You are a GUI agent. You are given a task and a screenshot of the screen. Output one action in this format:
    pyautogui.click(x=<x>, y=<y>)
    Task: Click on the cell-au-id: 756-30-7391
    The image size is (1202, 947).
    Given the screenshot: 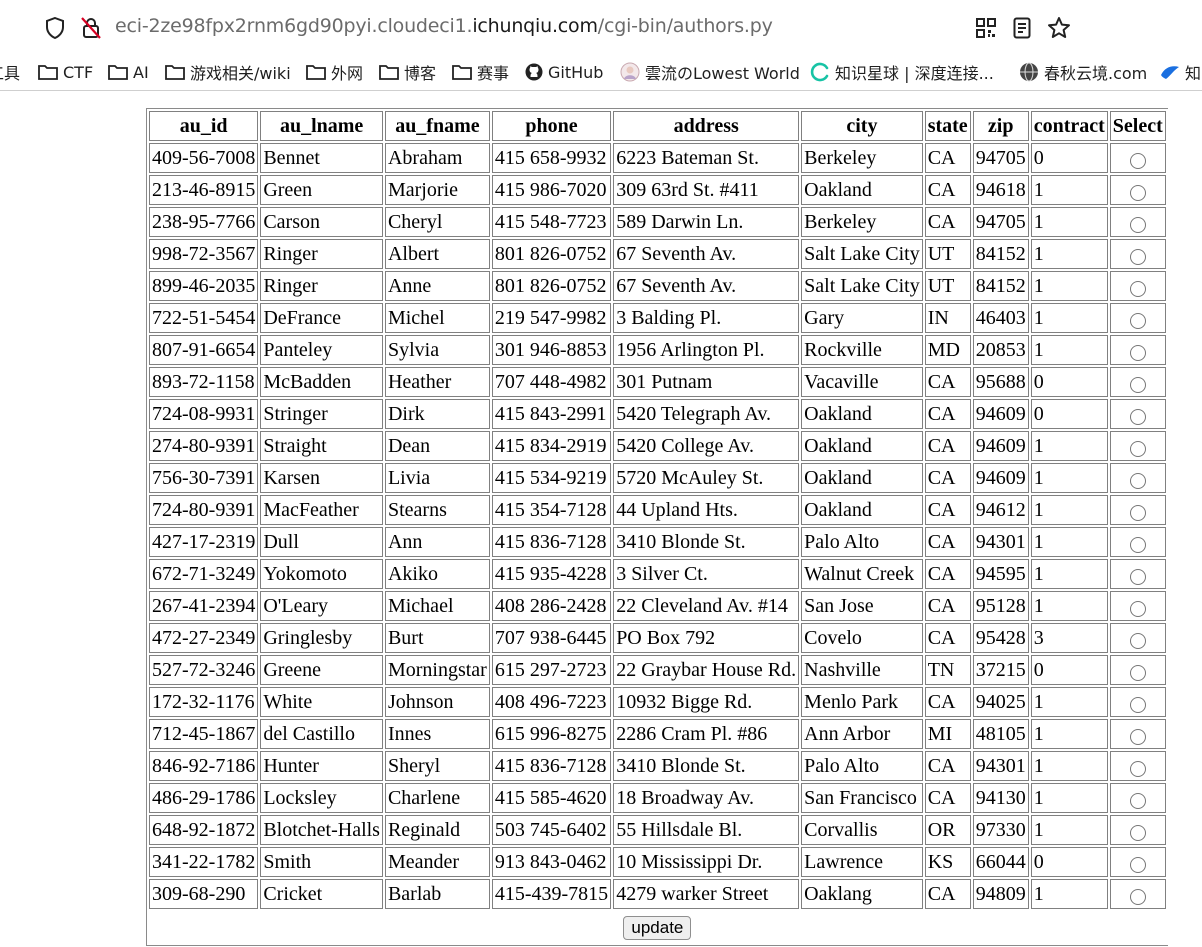 What is the action you would take?
    pyautogui.click(x=204, y=478)
    